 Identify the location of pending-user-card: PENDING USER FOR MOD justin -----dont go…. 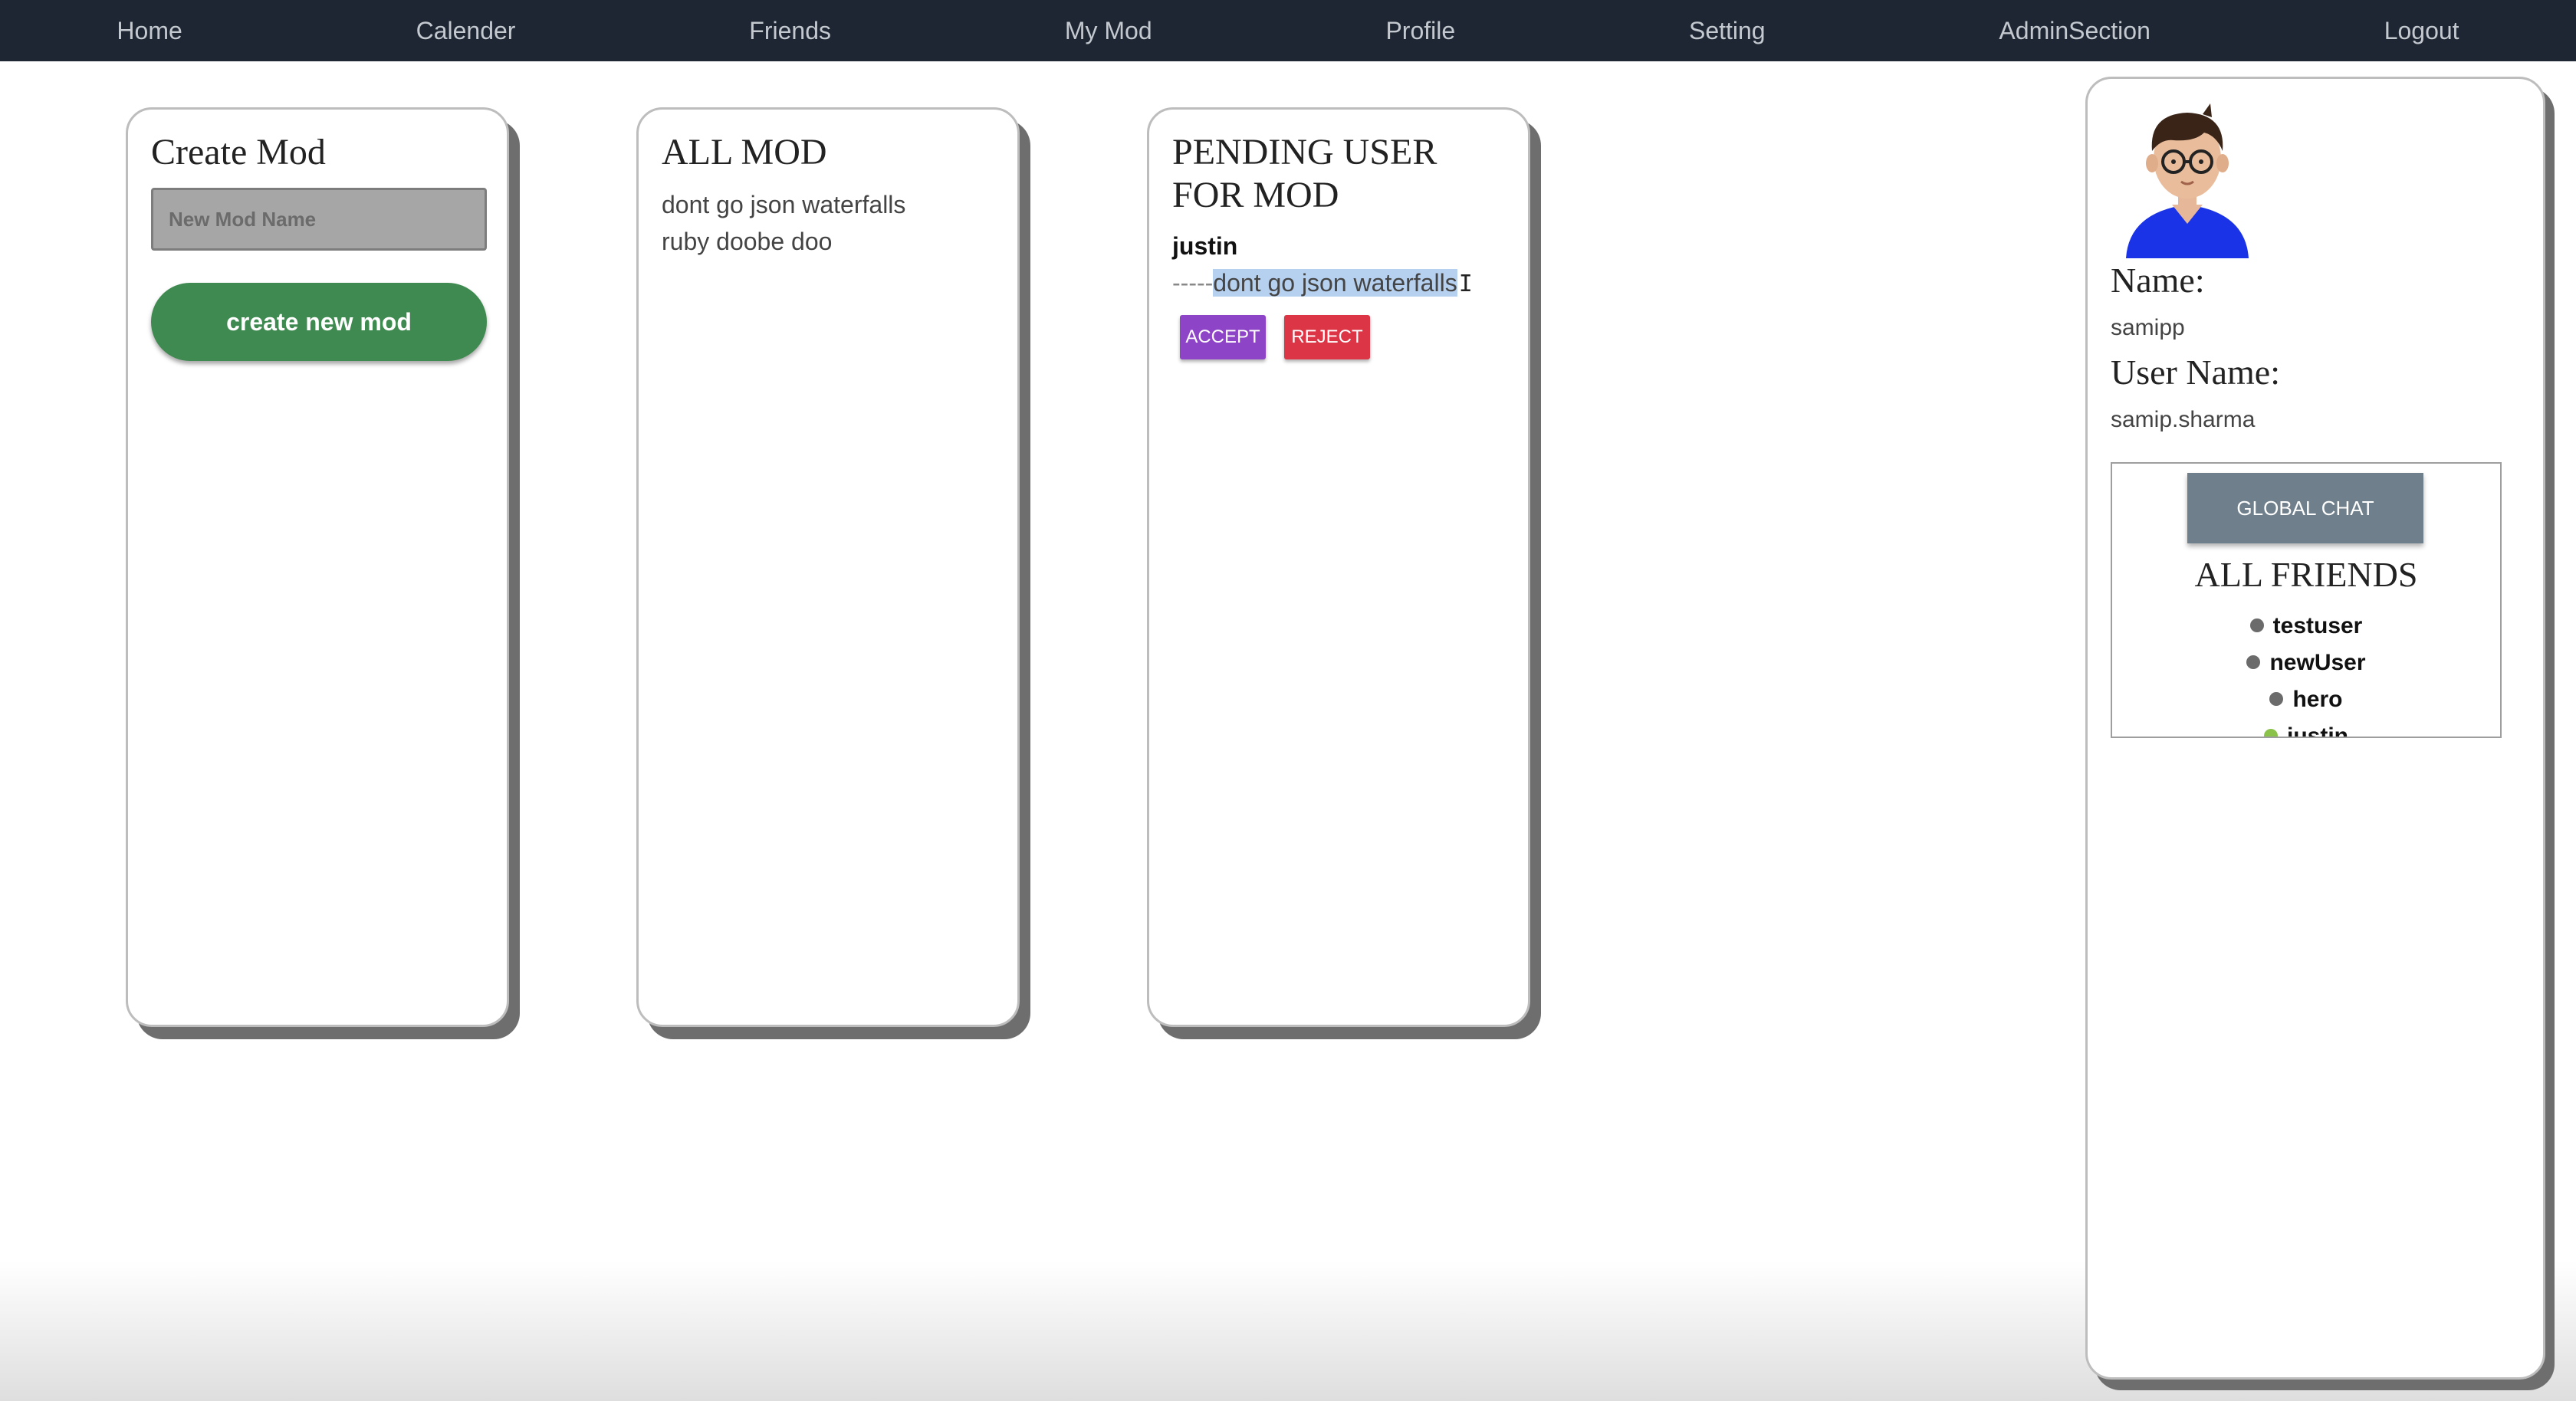
(1338, 567).